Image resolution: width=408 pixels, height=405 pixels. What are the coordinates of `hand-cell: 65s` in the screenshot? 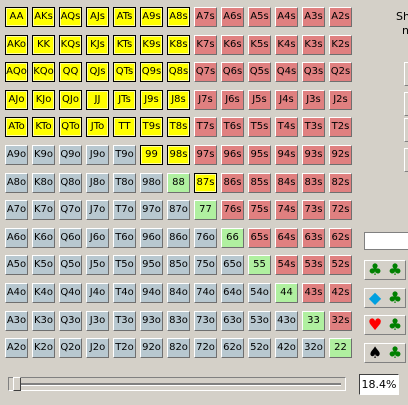 It's located at (259, 238).